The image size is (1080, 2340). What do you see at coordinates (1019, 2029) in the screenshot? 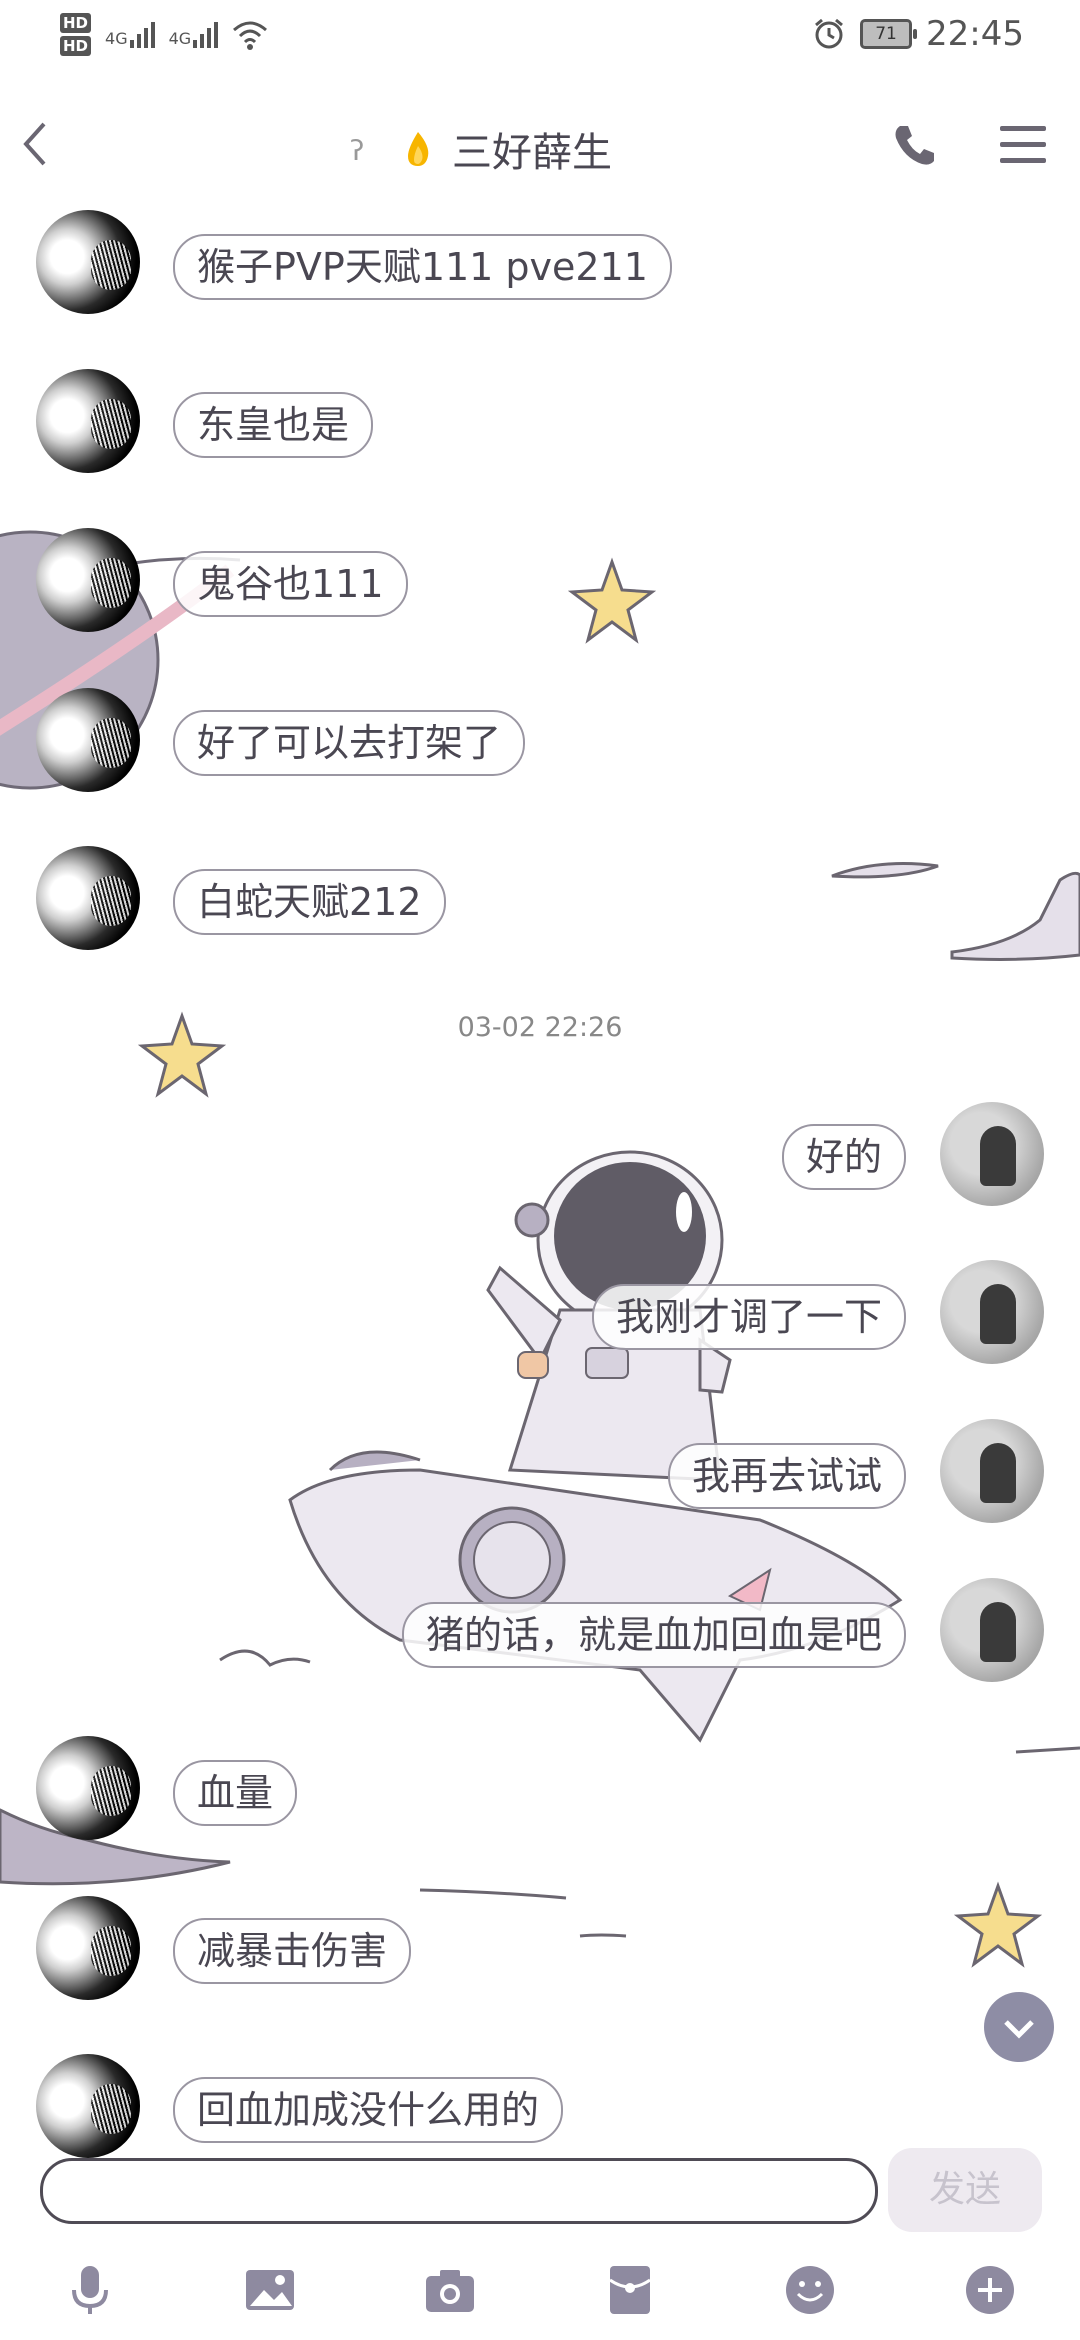
I see `chevron-down-icon` at bounding box center [1019, 2029].